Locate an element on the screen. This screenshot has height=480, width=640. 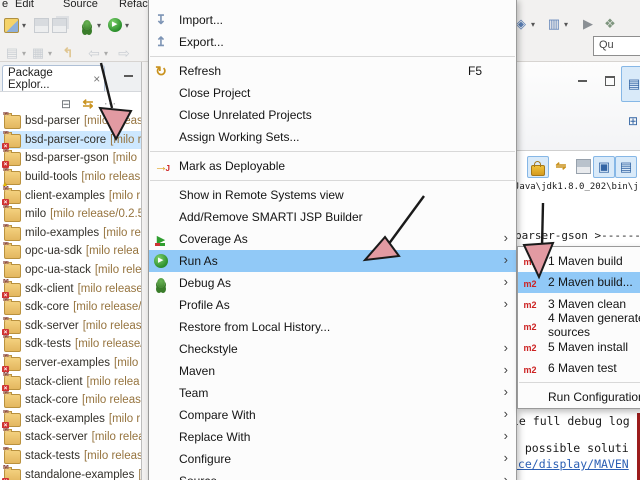
console-output-line: le full debug log is located at coordinates (571, 421).